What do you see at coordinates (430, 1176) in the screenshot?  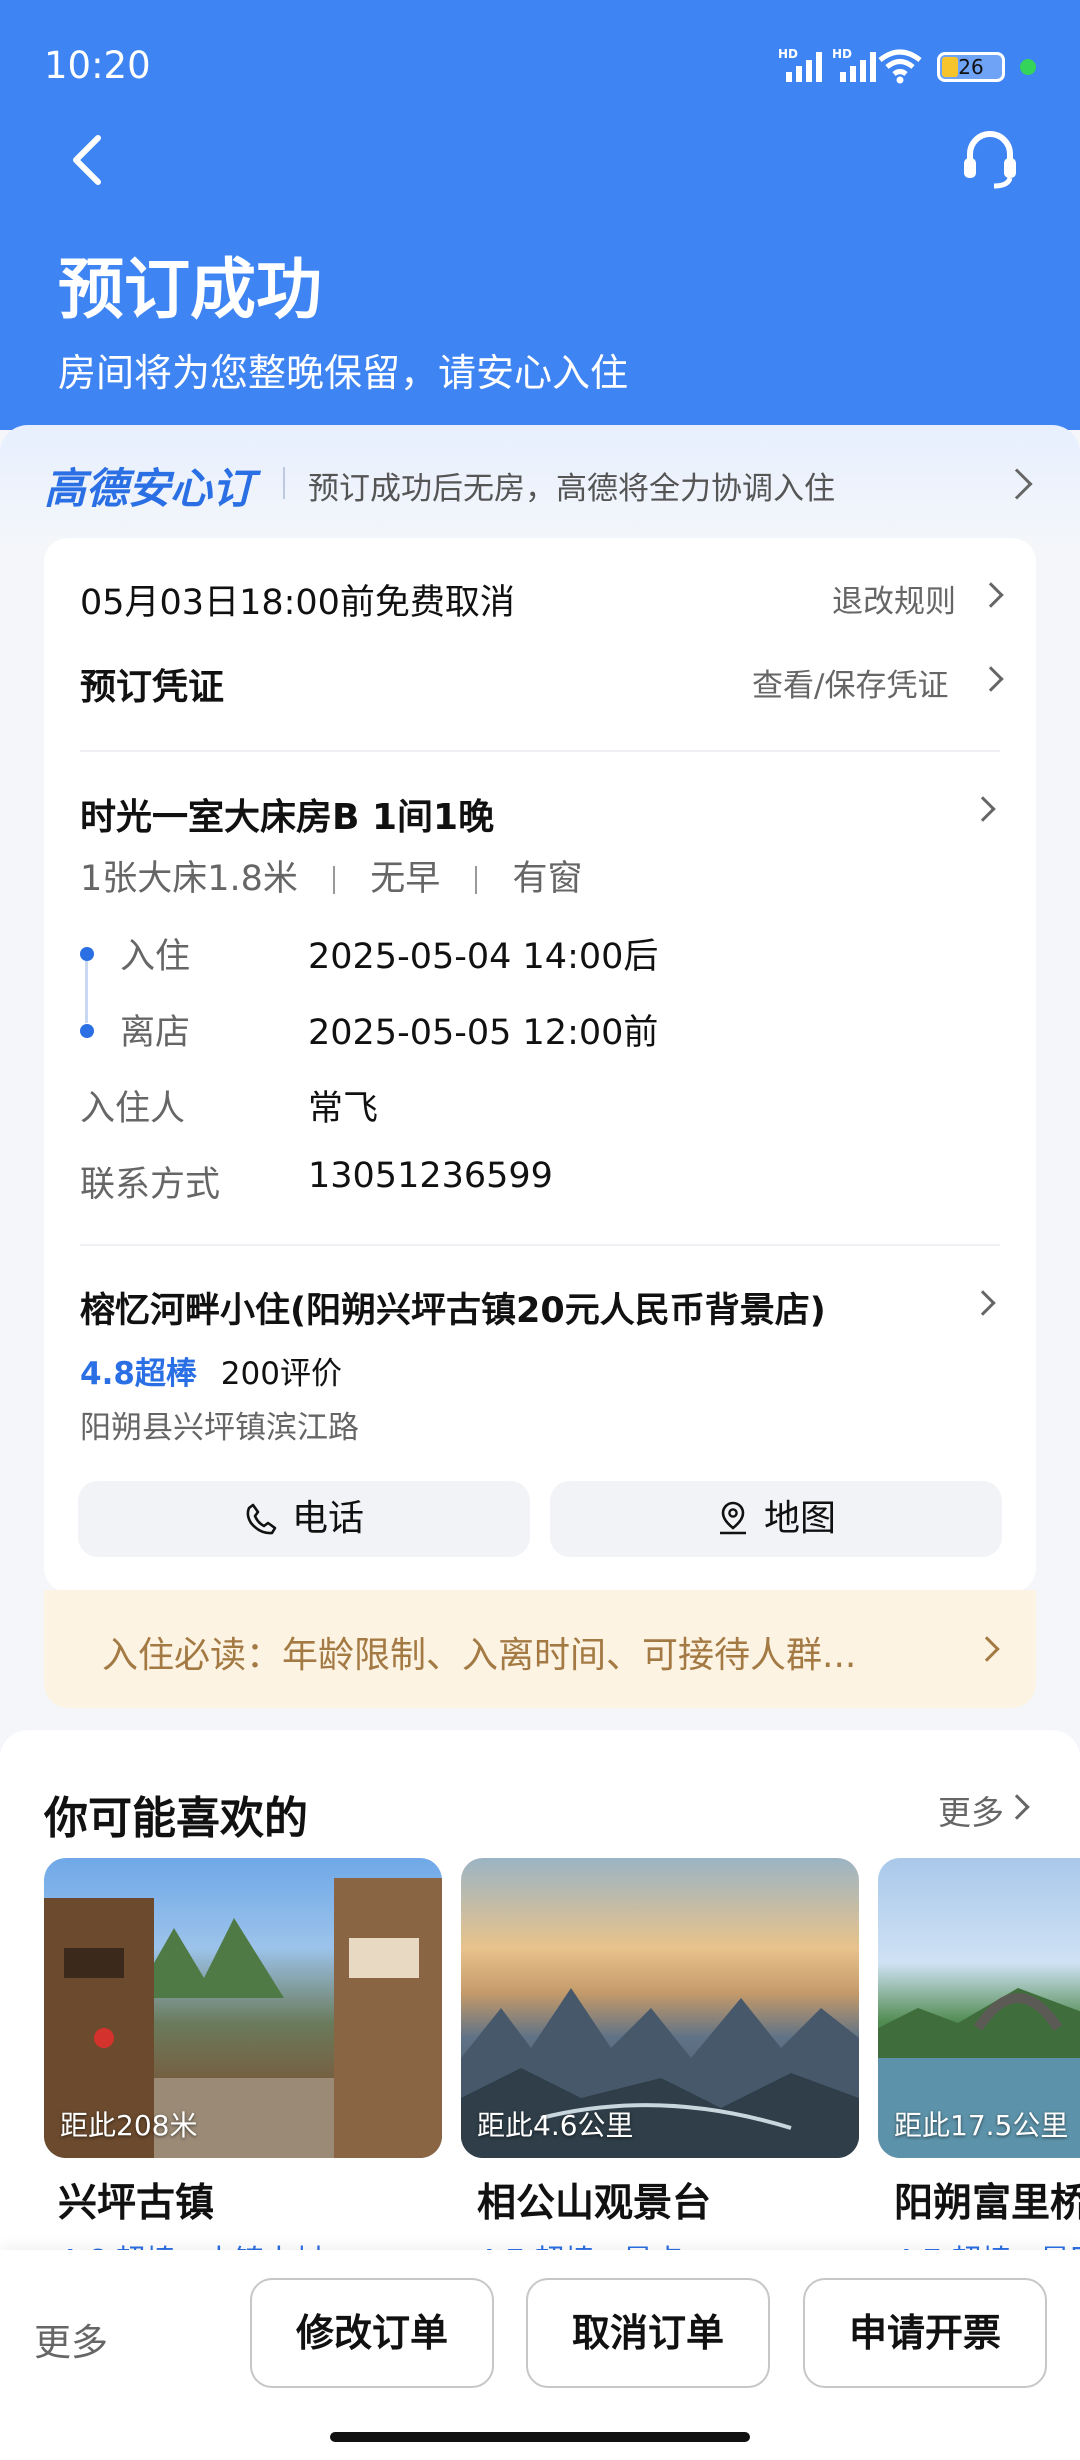 I see `contact-value: 13051236599` at bounding box center [430, 1176].